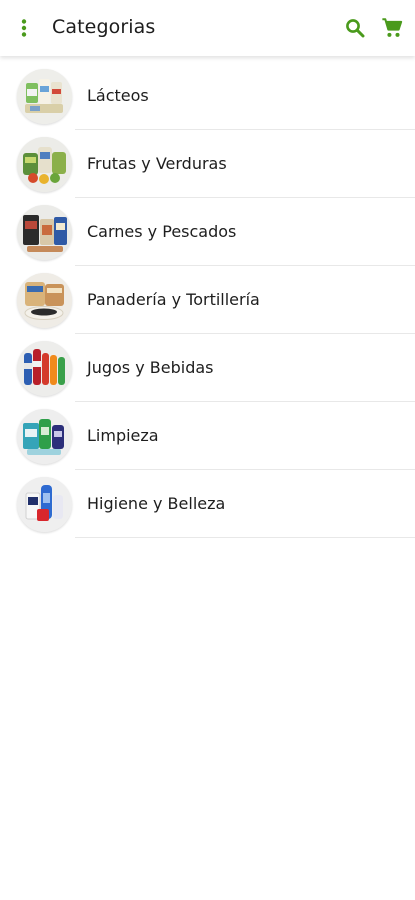 This screenshot has width=415, height=900. Describe the element at coordinates (156, 503) in the screenshot. I see `category-label: Higiene y Belleza` at that location.